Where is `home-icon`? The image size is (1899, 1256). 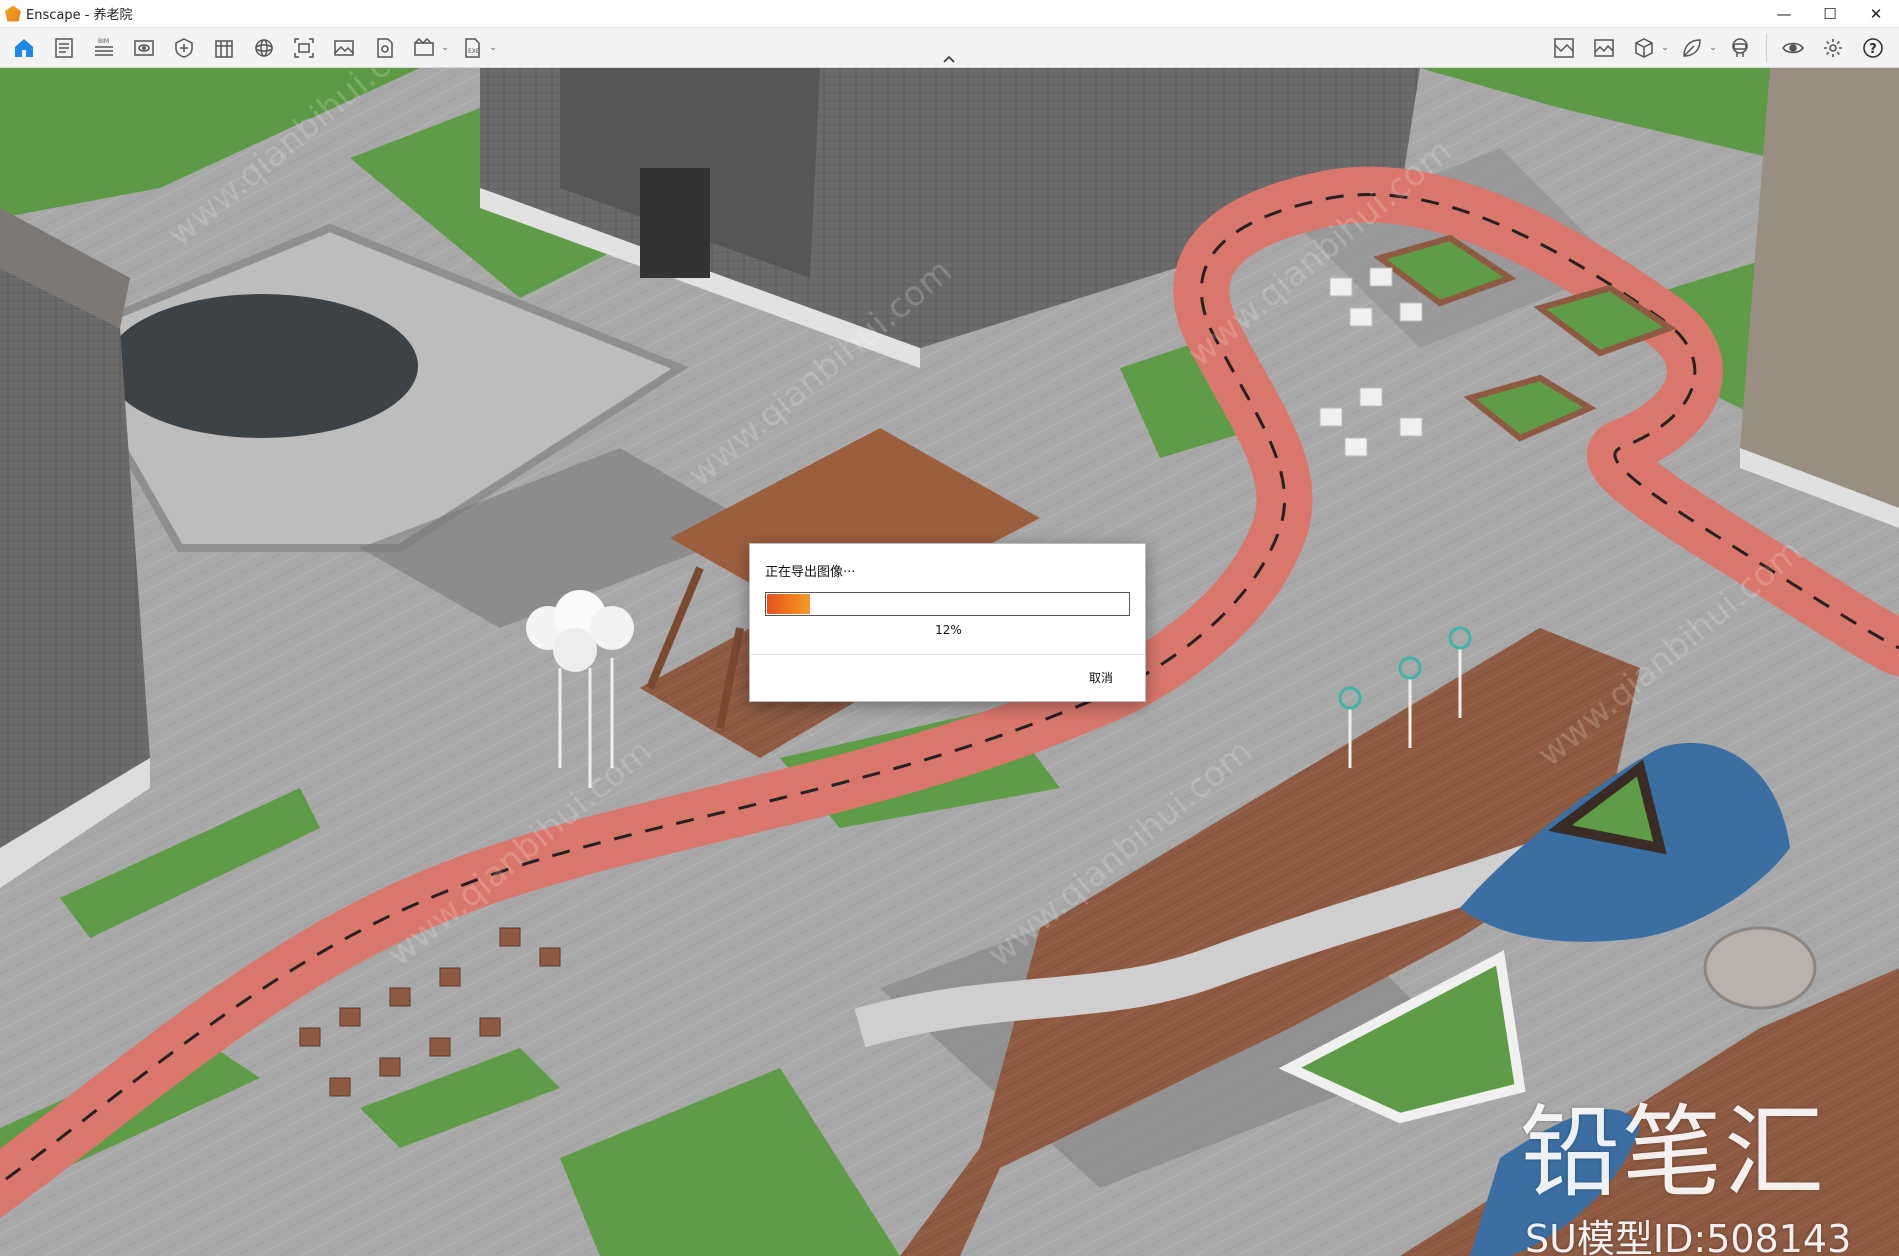
home-icon is located at coordinates (24, 48).